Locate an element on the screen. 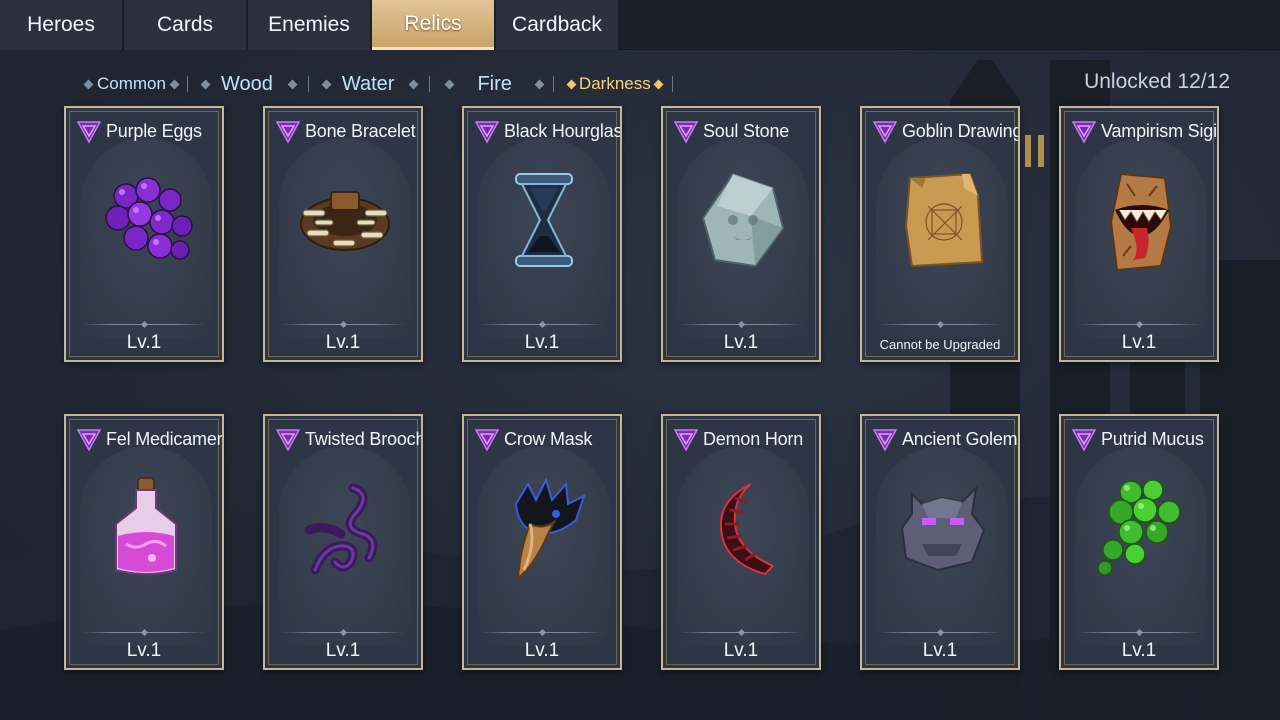  ancient-golem-icon is located at coordinates (943, 528).